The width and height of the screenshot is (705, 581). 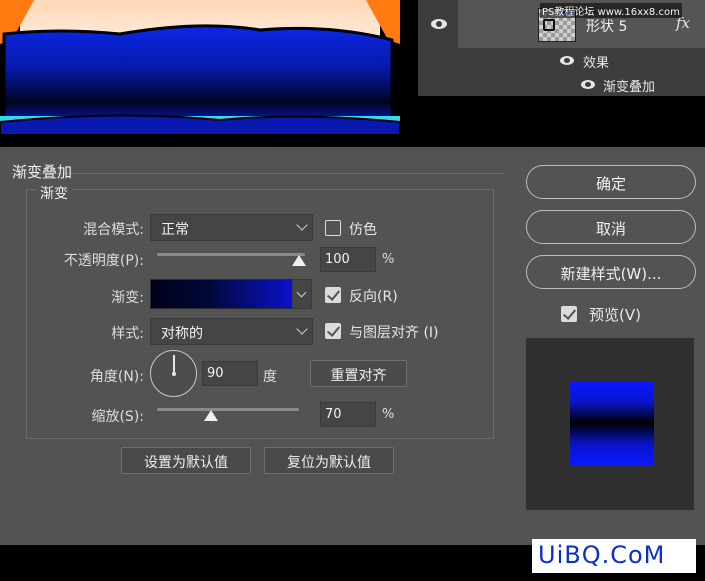 What do you see at coordinates (394, 333) in the screenshot?
I see `align-with-layer-label: 与图层对齐 (I)` at bounding box center [394, 333].